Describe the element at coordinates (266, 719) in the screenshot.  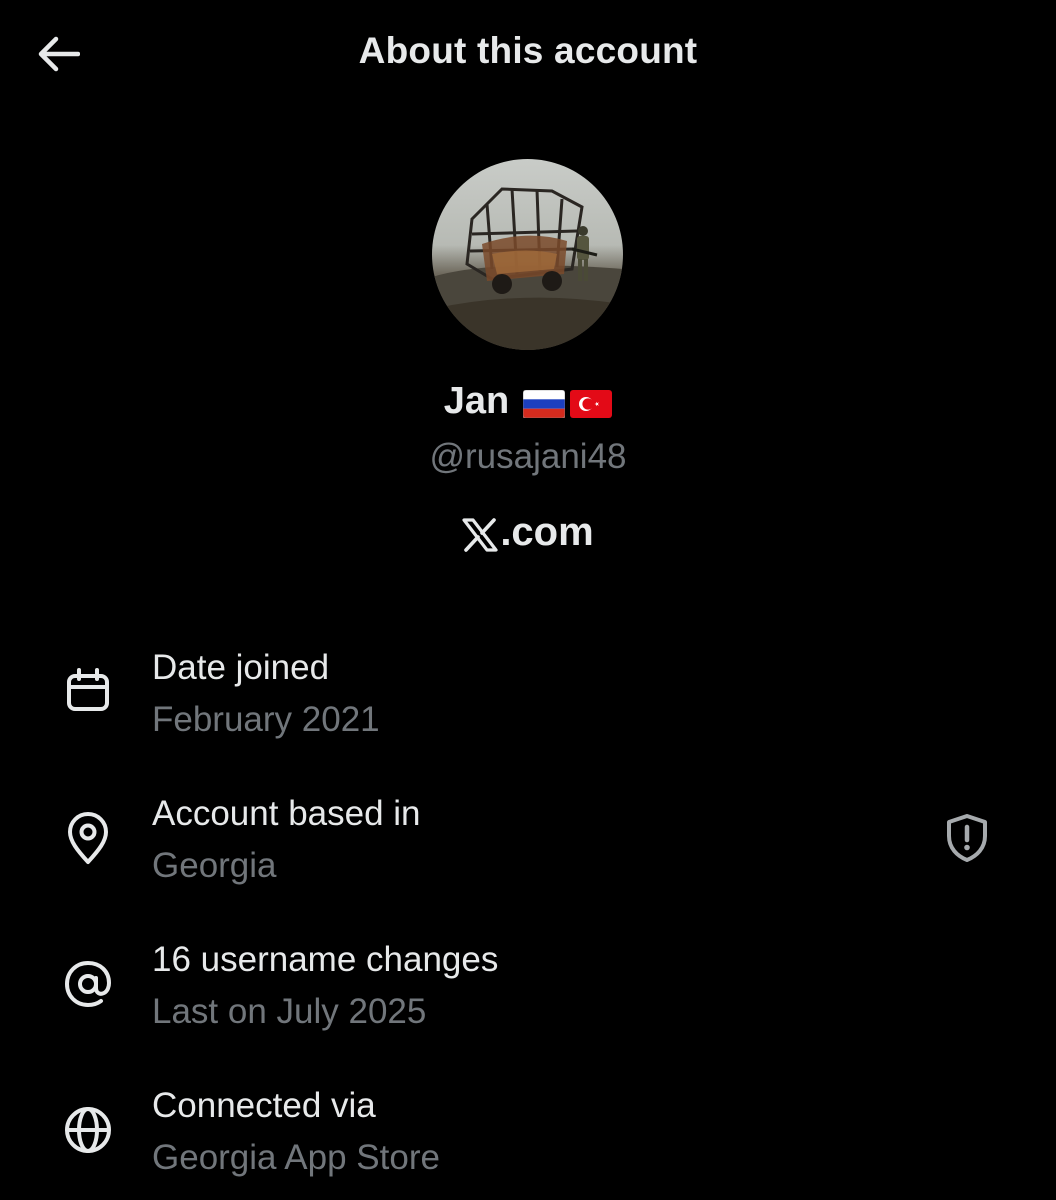
I see `info-value: February 2021` at that location.